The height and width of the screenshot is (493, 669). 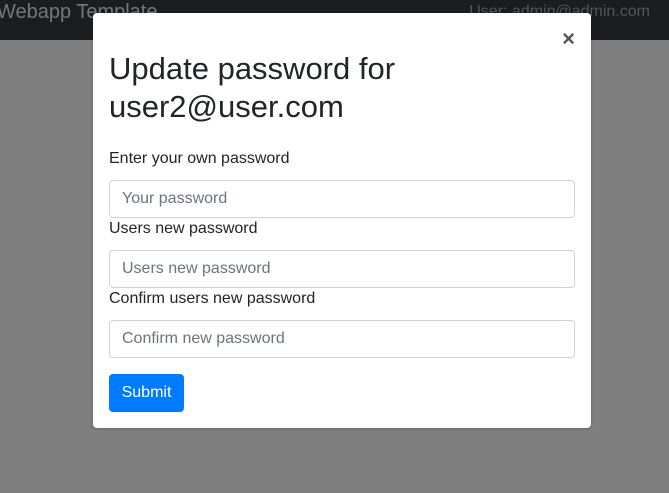 What do you see at coordinates (342, 199) in the screenshot?
I see `own-password-input` at bounding box center [342, 199].